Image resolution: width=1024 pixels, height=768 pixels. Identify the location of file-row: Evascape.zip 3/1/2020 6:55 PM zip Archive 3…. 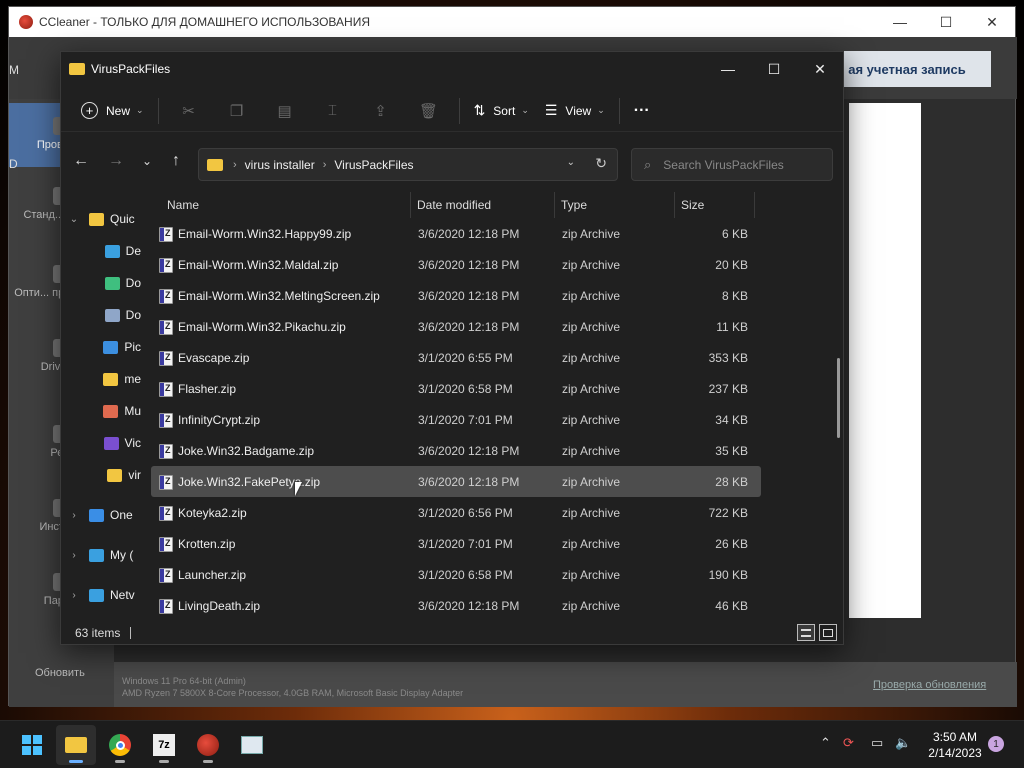
(456, 357).